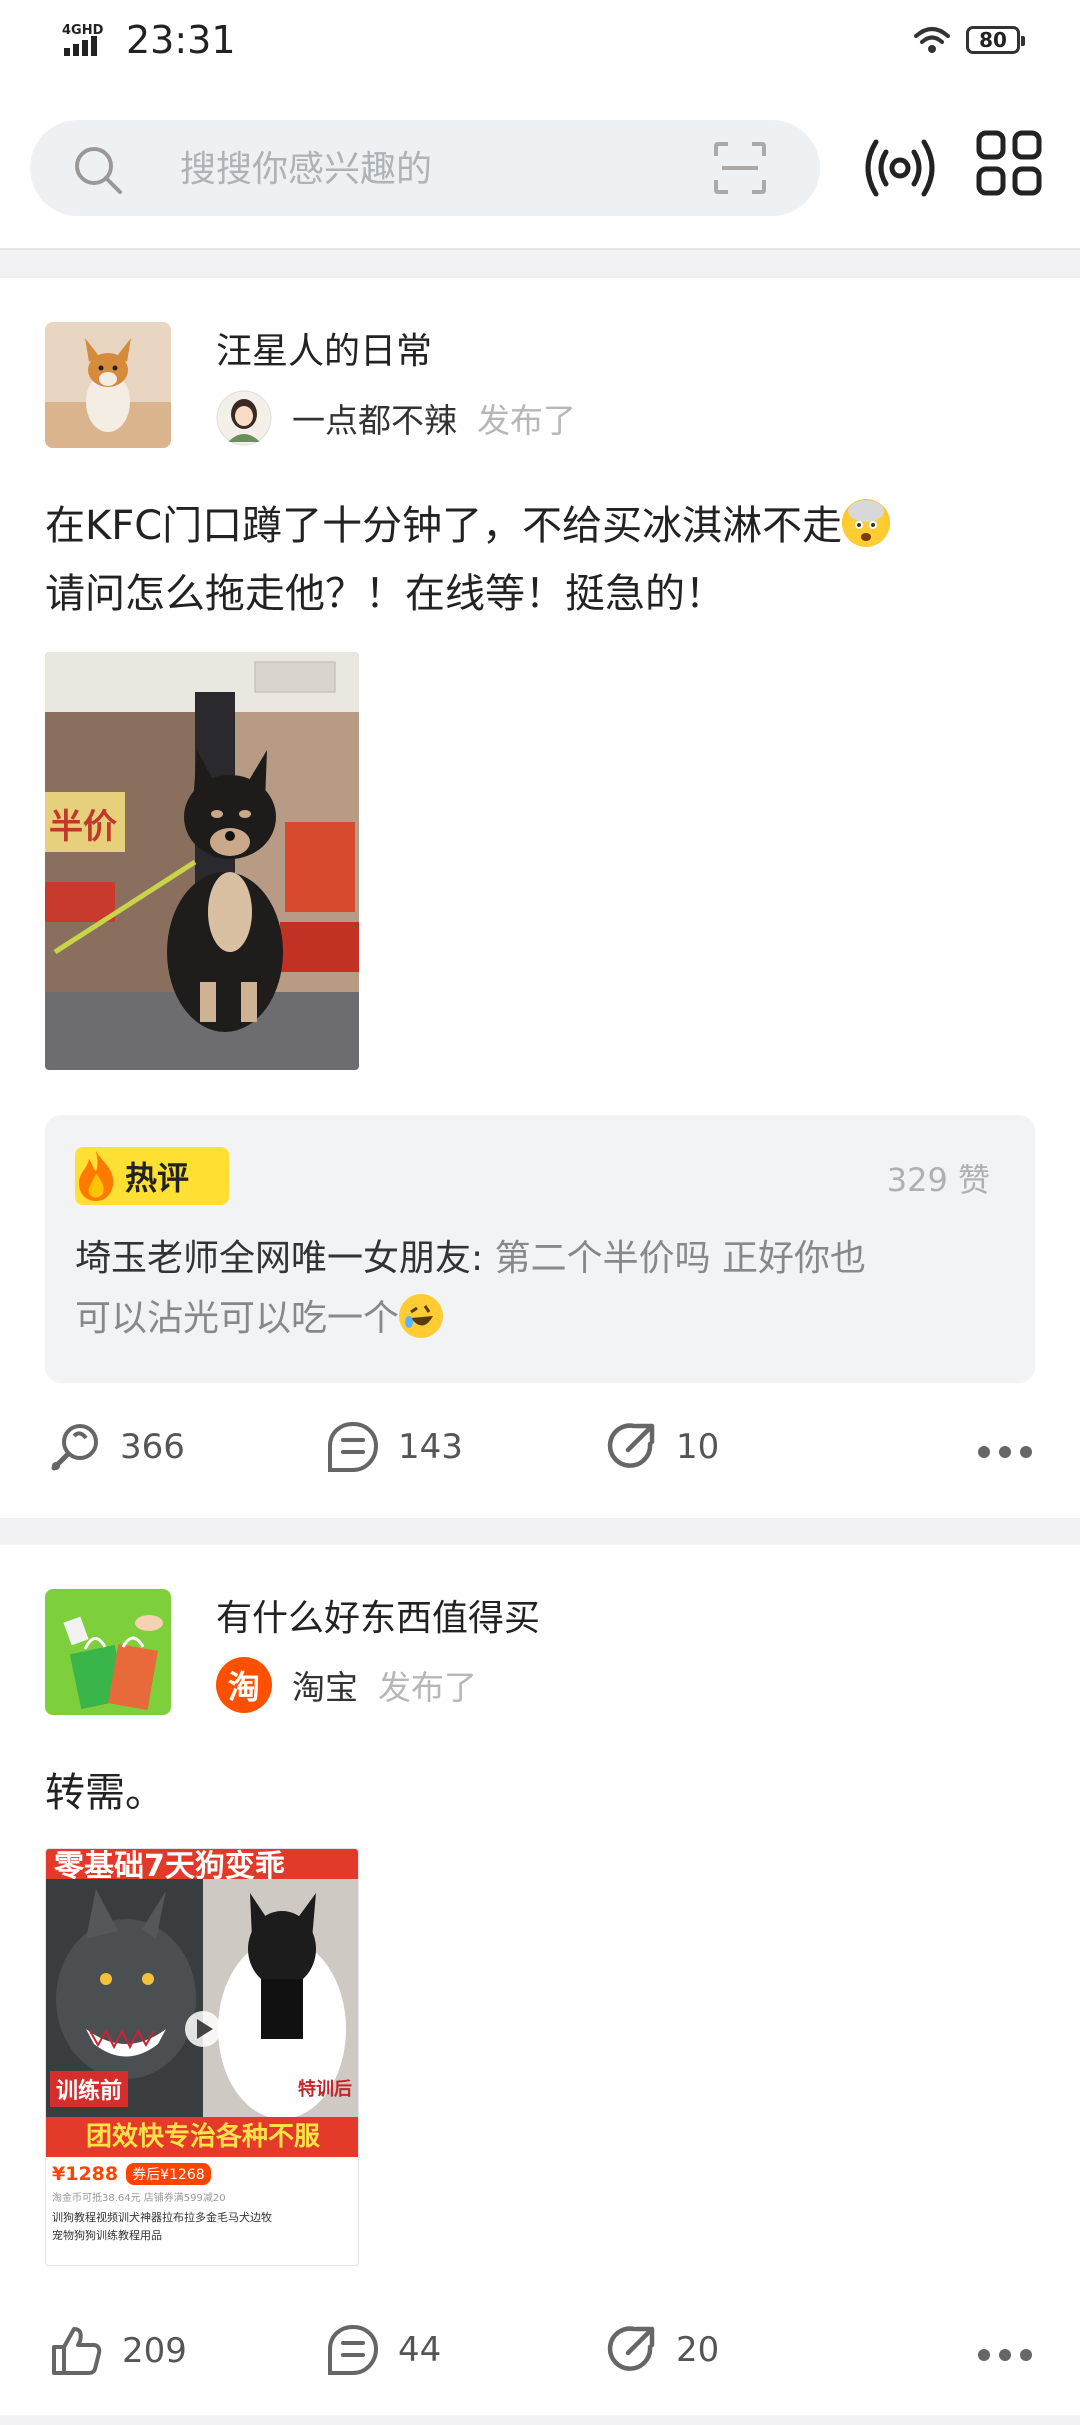 The height and width of the screenshot is (2425, 1080). What do you see at coordinates (237, 1318) in the screenshot?
I see `hot-comment-content: 可以沾光可以吃一个` at bounding box center [237, 1318].